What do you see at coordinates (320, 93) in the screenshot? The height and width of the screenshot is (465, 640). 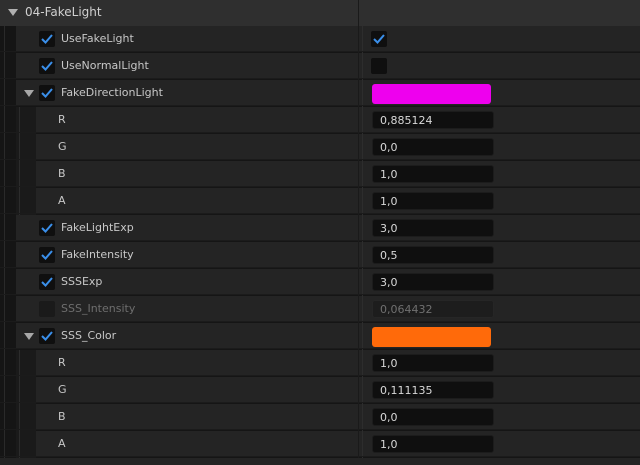 I see `property-row-fake-direction-light: FakeDirectionLight` at bounding box center [320, 93].